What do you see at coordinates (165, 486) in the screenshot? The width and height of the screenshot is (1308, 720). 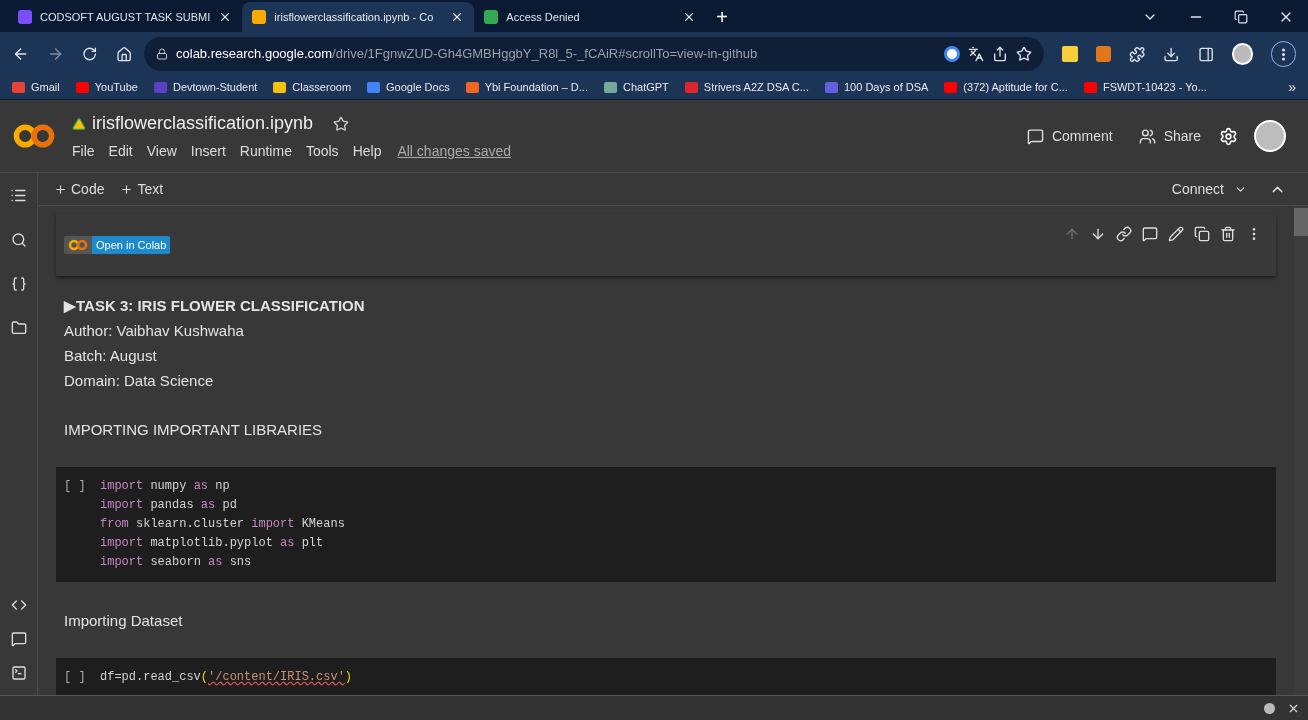 I see `code-line: import numpy as np` at bounding box center [165, 486].